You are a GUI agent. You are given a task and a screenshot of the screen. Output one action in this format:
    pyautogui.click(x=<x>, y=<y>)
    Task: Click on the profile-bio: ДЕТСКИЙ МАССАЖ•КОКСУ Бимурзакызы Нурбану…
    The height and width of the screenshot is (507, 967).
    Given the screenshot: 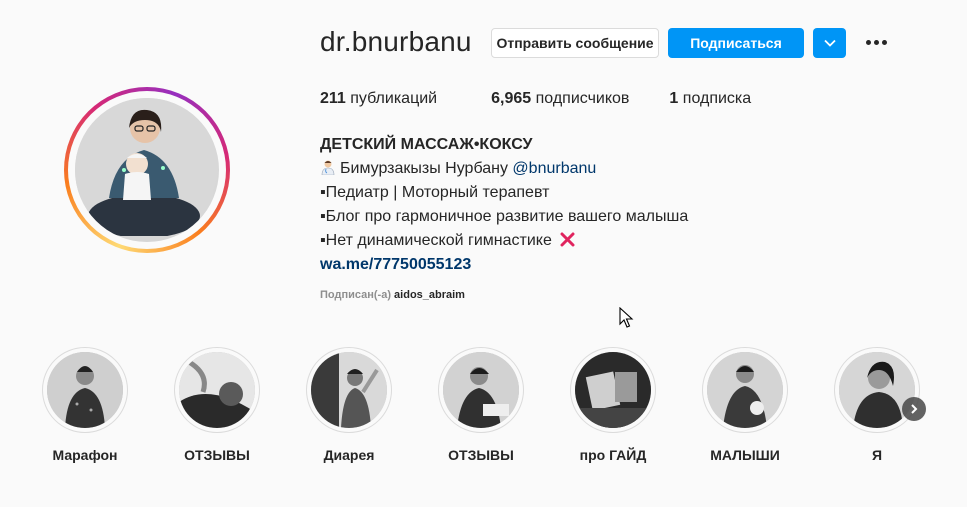 What is the action you would take?
    pyautogui.click(x=504, y=205)
    